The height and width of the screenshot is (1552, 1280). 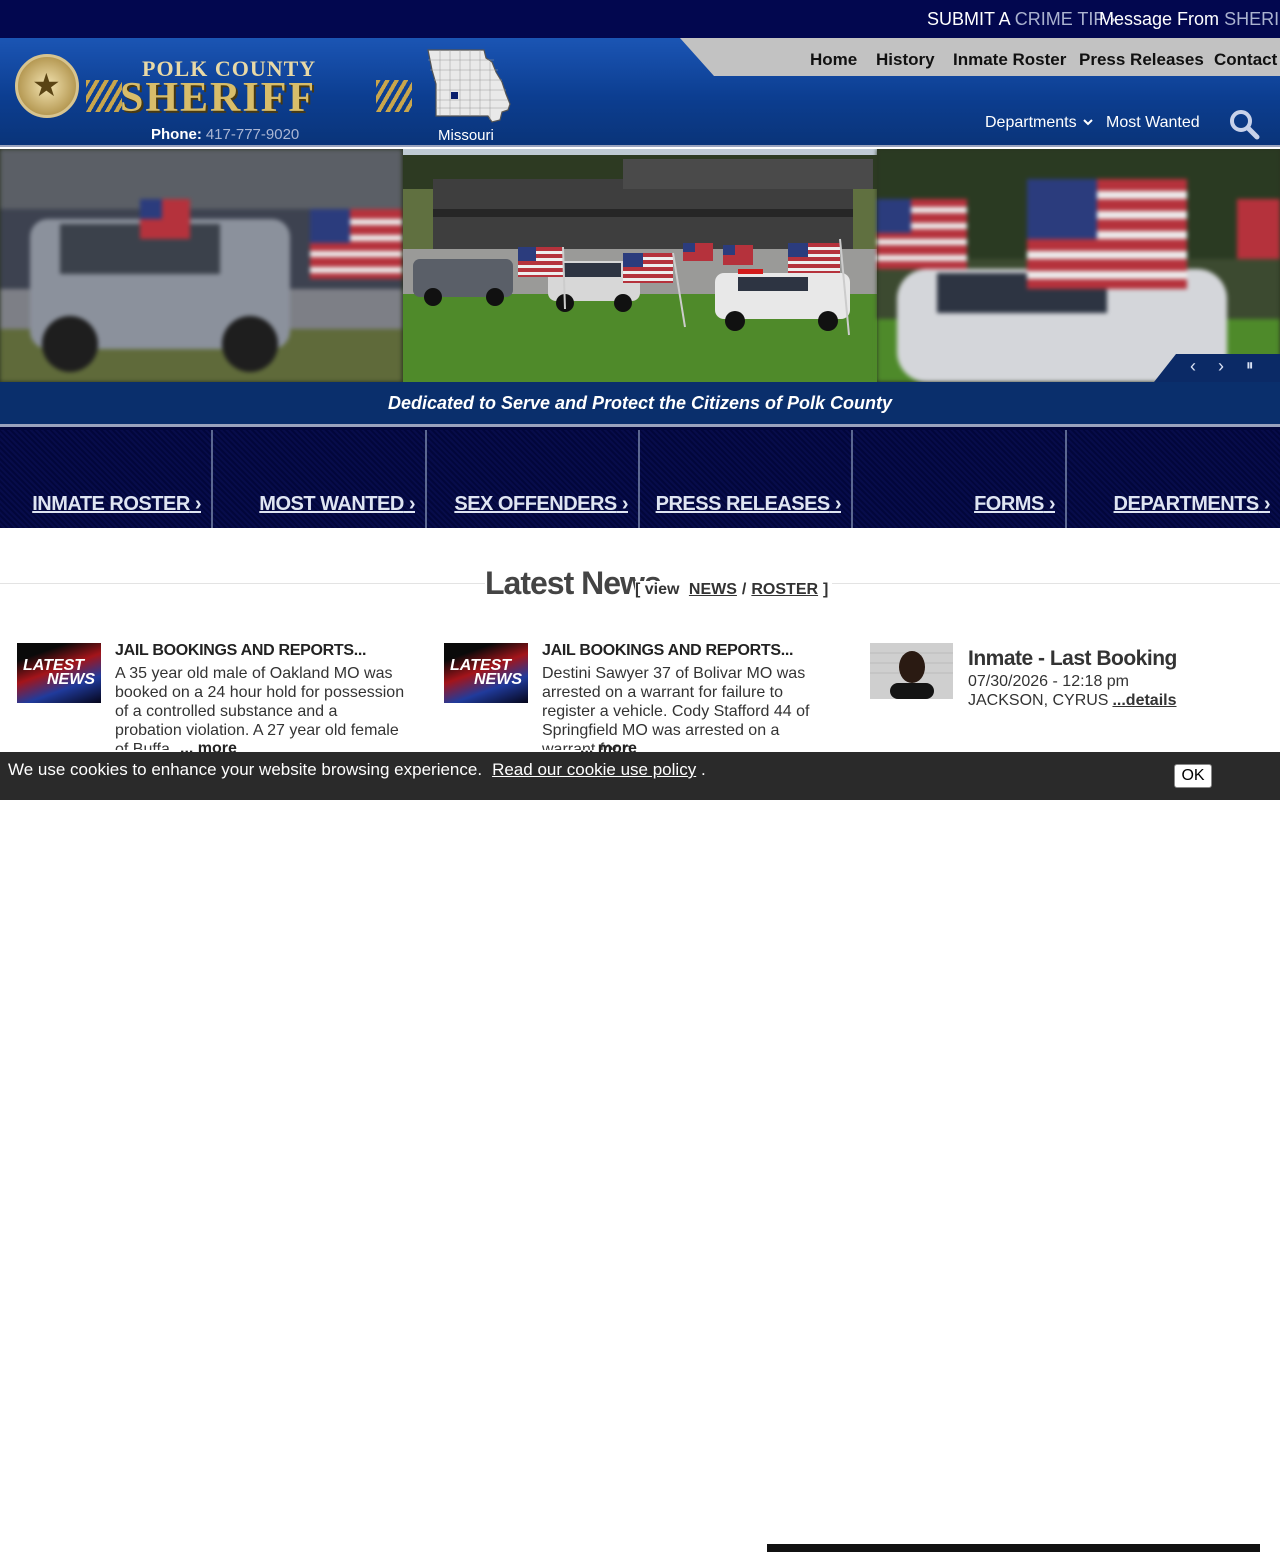 I want to click on message-accent: SHERIFF, so click(x=1252, y=19).